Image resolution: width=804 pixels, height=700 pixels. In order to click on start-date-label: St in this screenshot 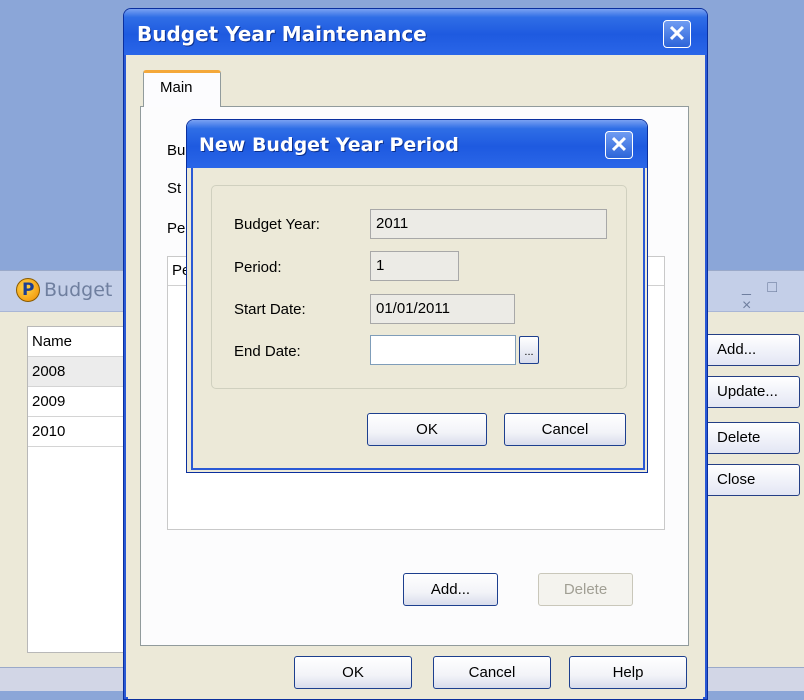, I will do `click(174, 188)`.